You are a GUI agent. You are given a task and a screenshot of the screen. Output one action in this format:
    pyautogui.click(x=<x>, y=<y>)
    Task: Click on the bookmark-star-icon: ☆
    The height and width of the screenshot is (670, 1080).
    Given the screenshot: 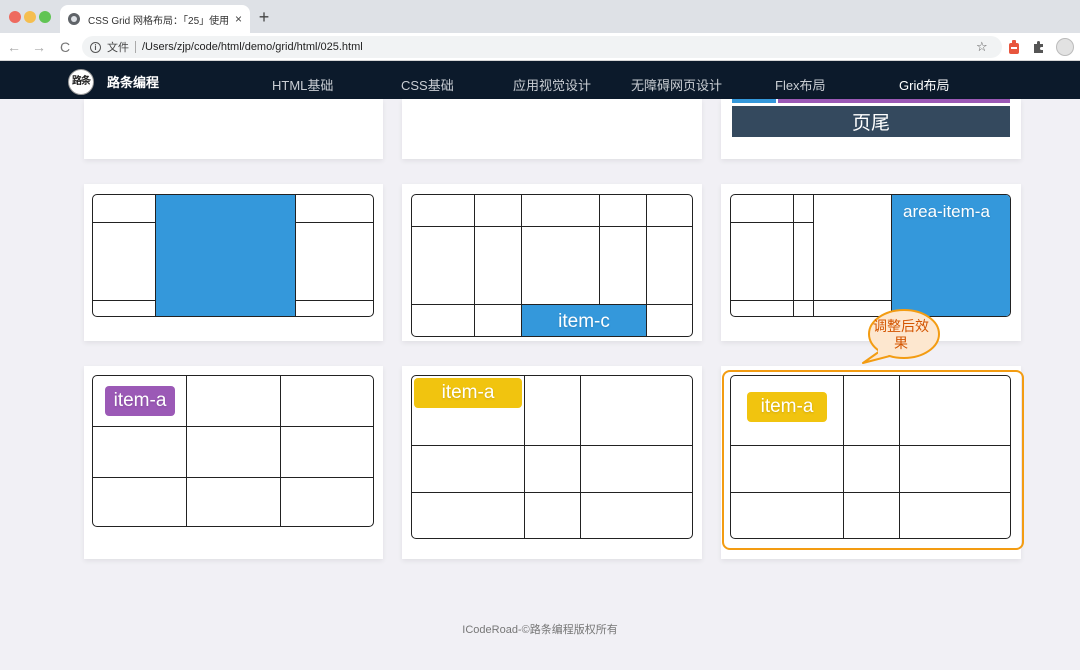 What is the action you would take?
    pyautogui.click(x=982, y=47)
    